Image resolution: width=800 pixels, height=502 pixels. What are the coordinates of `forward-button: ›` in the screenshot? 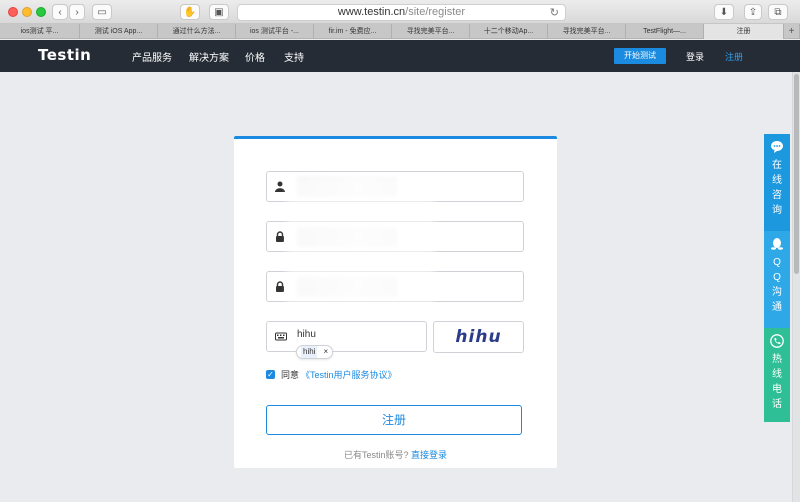 It's located at (77, 12).